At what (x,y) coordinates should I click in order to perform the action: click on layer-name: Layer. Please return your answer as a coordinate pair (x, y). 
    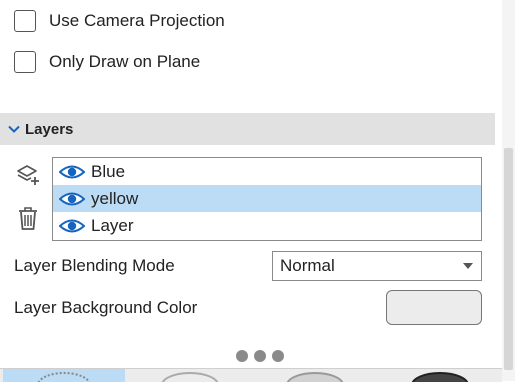
    Looking at the image, I should click on (112, 225).